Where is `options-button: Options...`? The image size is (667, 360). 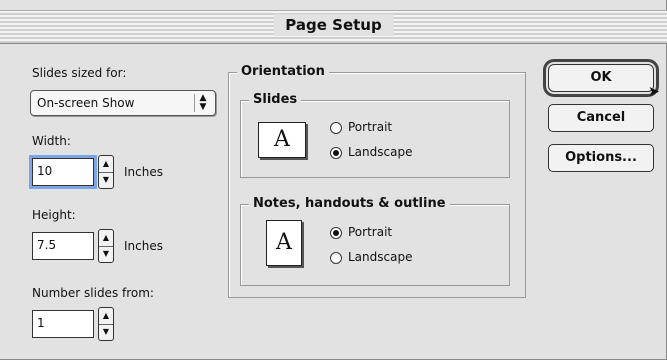
options-button: Options... is located at coordinates (601, 158).